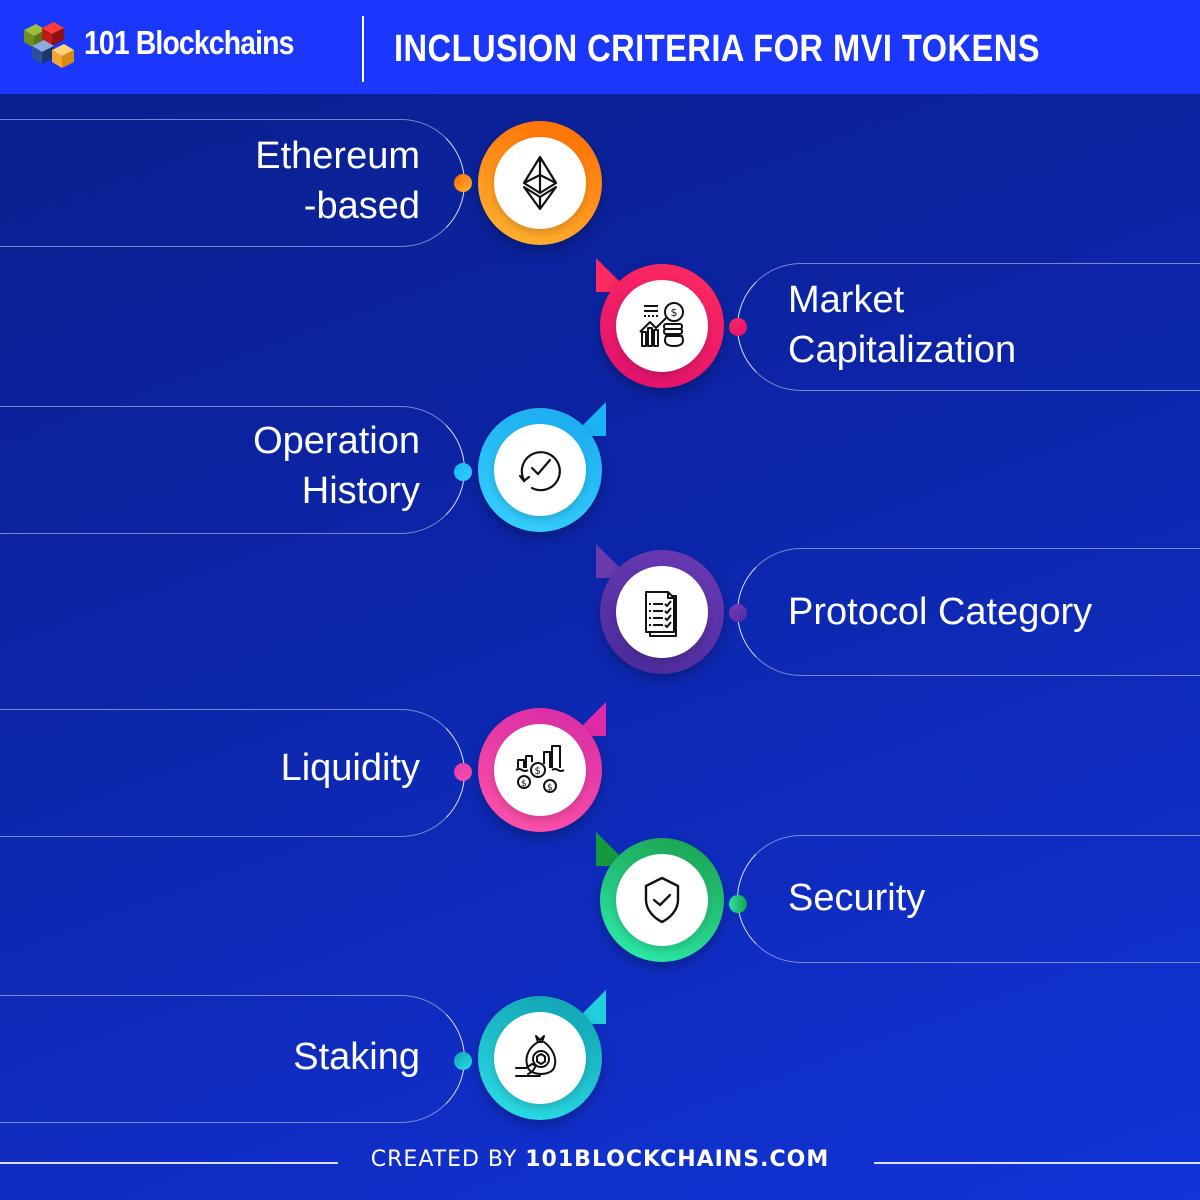 Image resolution: width=1200 pixels, height=1200 pixels. I want to click on brand-name: 101 Blockchains, so click(189, 42).